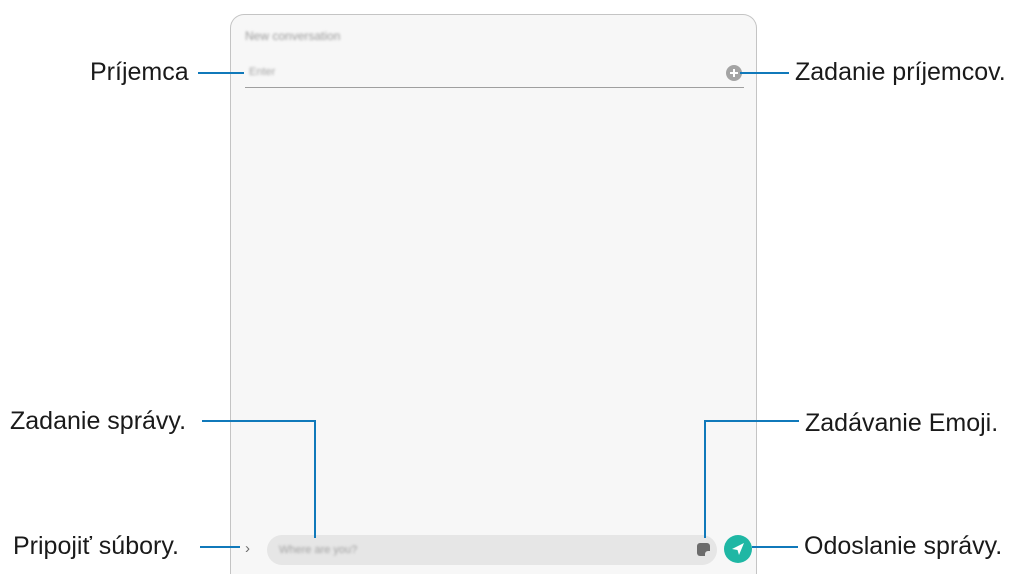  I want to click on callout-line-send-message, so click(775, 547).